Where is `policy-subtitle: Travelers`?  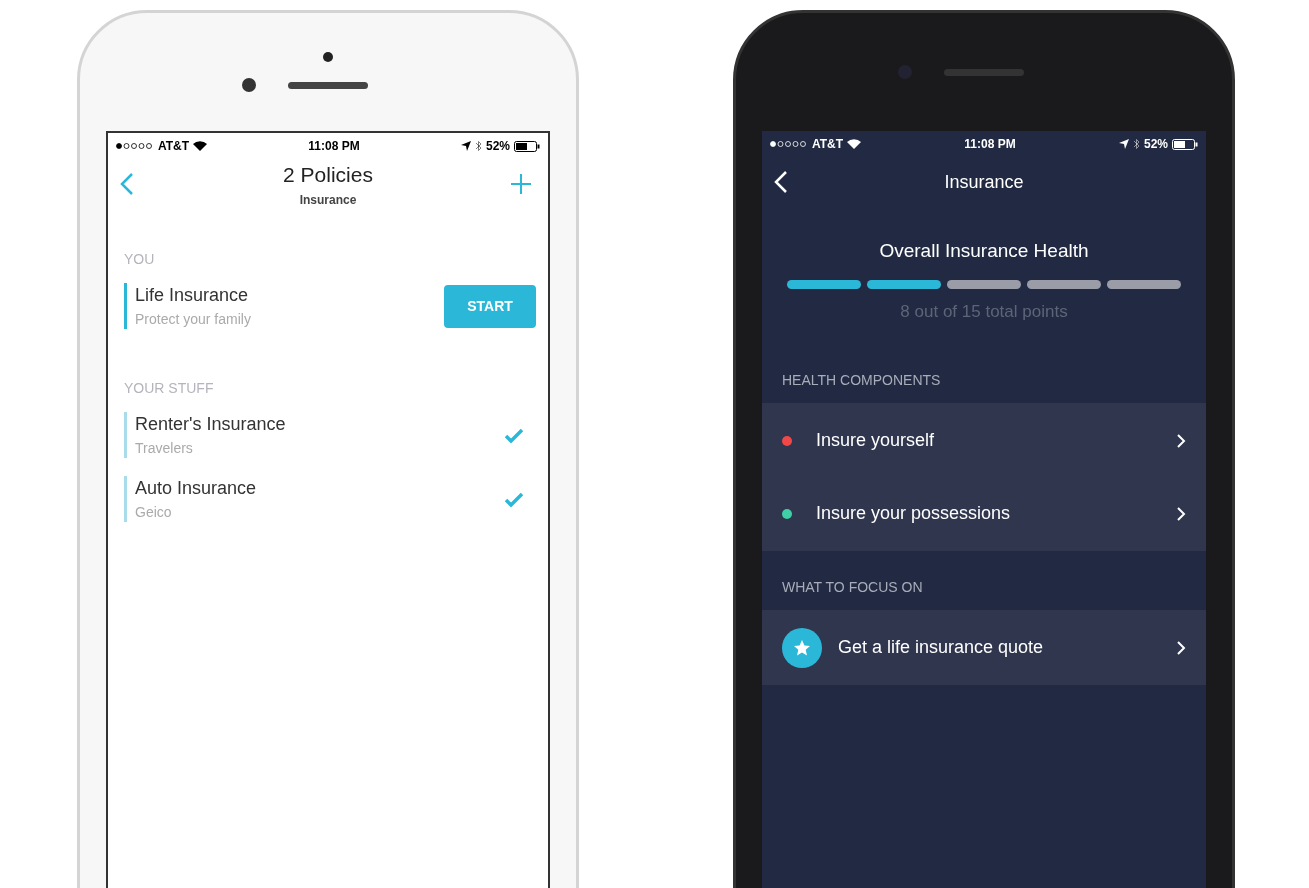 policy-subtitle: Travelers is located at coordinates (164, 448).